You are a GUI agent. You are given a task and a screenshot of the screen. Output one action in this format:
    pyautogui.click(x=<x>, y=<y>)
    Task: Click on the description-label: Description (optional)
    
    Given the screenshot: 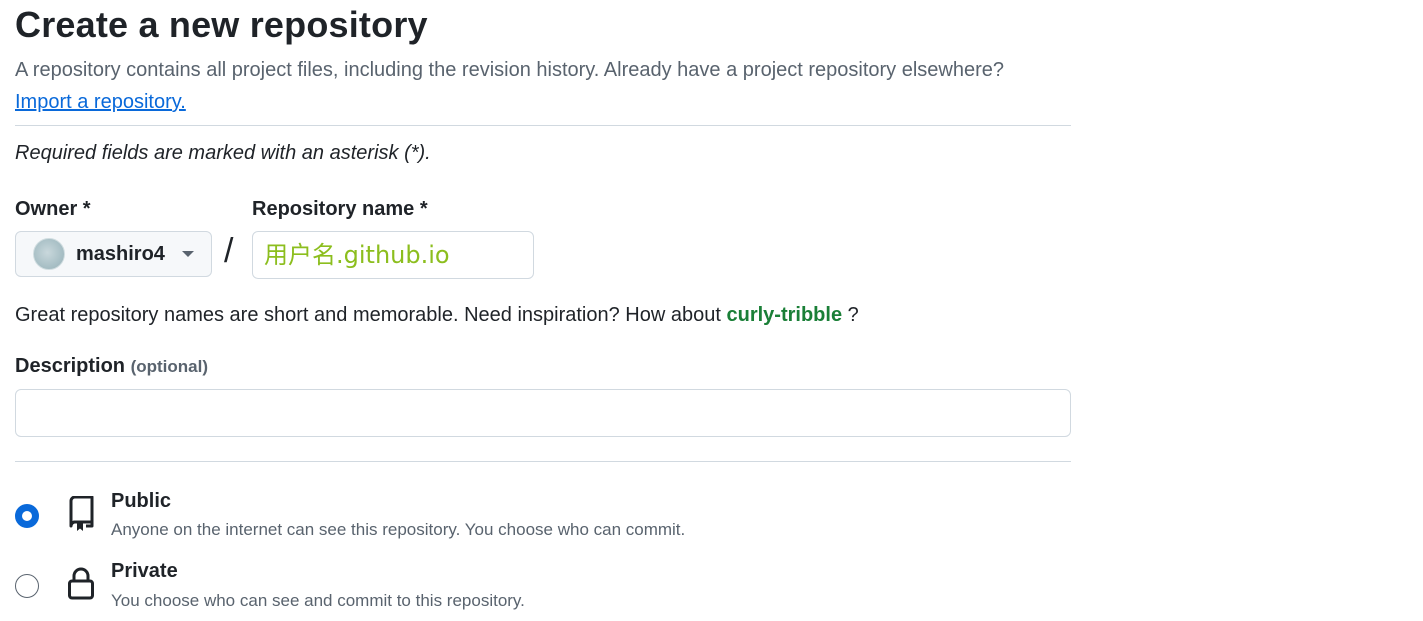 What is the action you would take?
    pyautogui.click(x=111, y=366)
    